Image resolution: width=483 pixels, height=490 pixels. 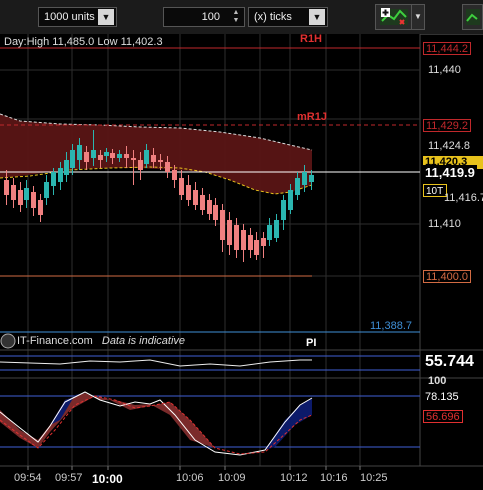 I want to click on time-tick: 10:25, so click(x=374, y=478).